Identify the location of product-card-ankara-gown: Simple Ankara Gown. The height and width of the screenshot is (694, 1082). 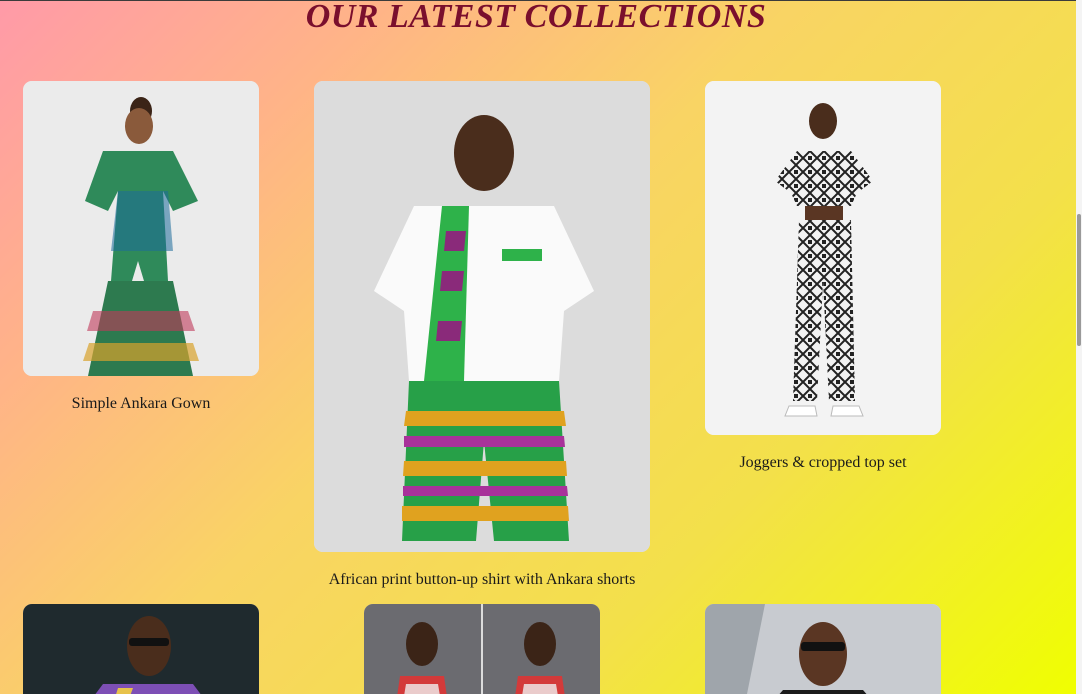
(141, 251).